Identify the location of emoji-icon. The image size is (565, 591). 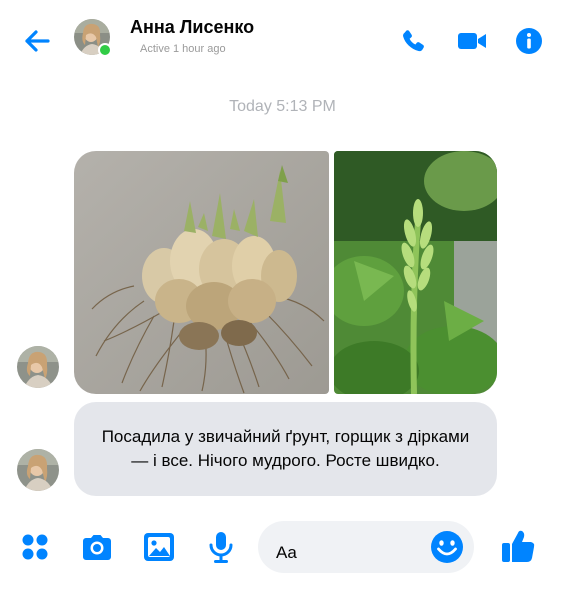
(447, 547).